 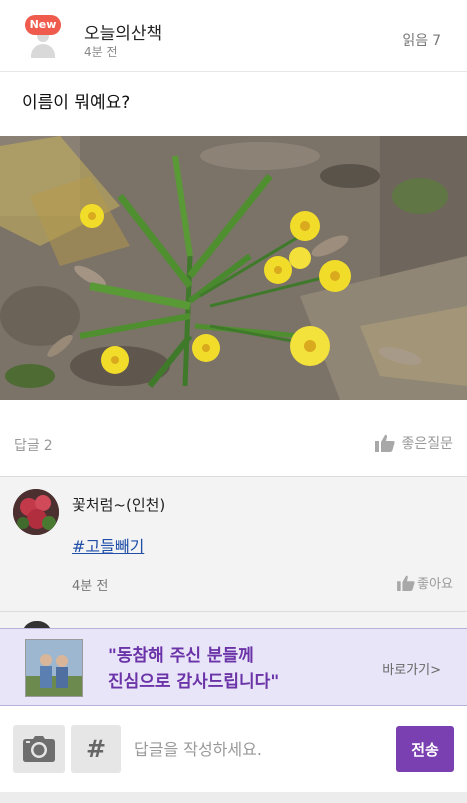 What do you see at coordinates (118, 504) in the screenshot?
I see `reply-author: 꽃처럼~(인천)` at bounding box center [118, 504].